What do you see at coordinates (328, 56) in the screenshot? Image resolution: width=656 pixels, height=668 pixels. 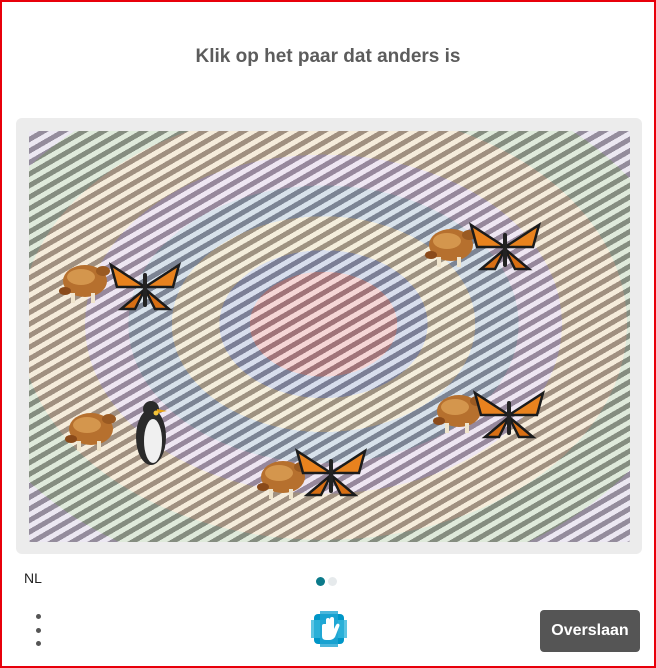 I see `challenge-prompt: Klik op het paar dat anders is` at bounding box center [328, 56].